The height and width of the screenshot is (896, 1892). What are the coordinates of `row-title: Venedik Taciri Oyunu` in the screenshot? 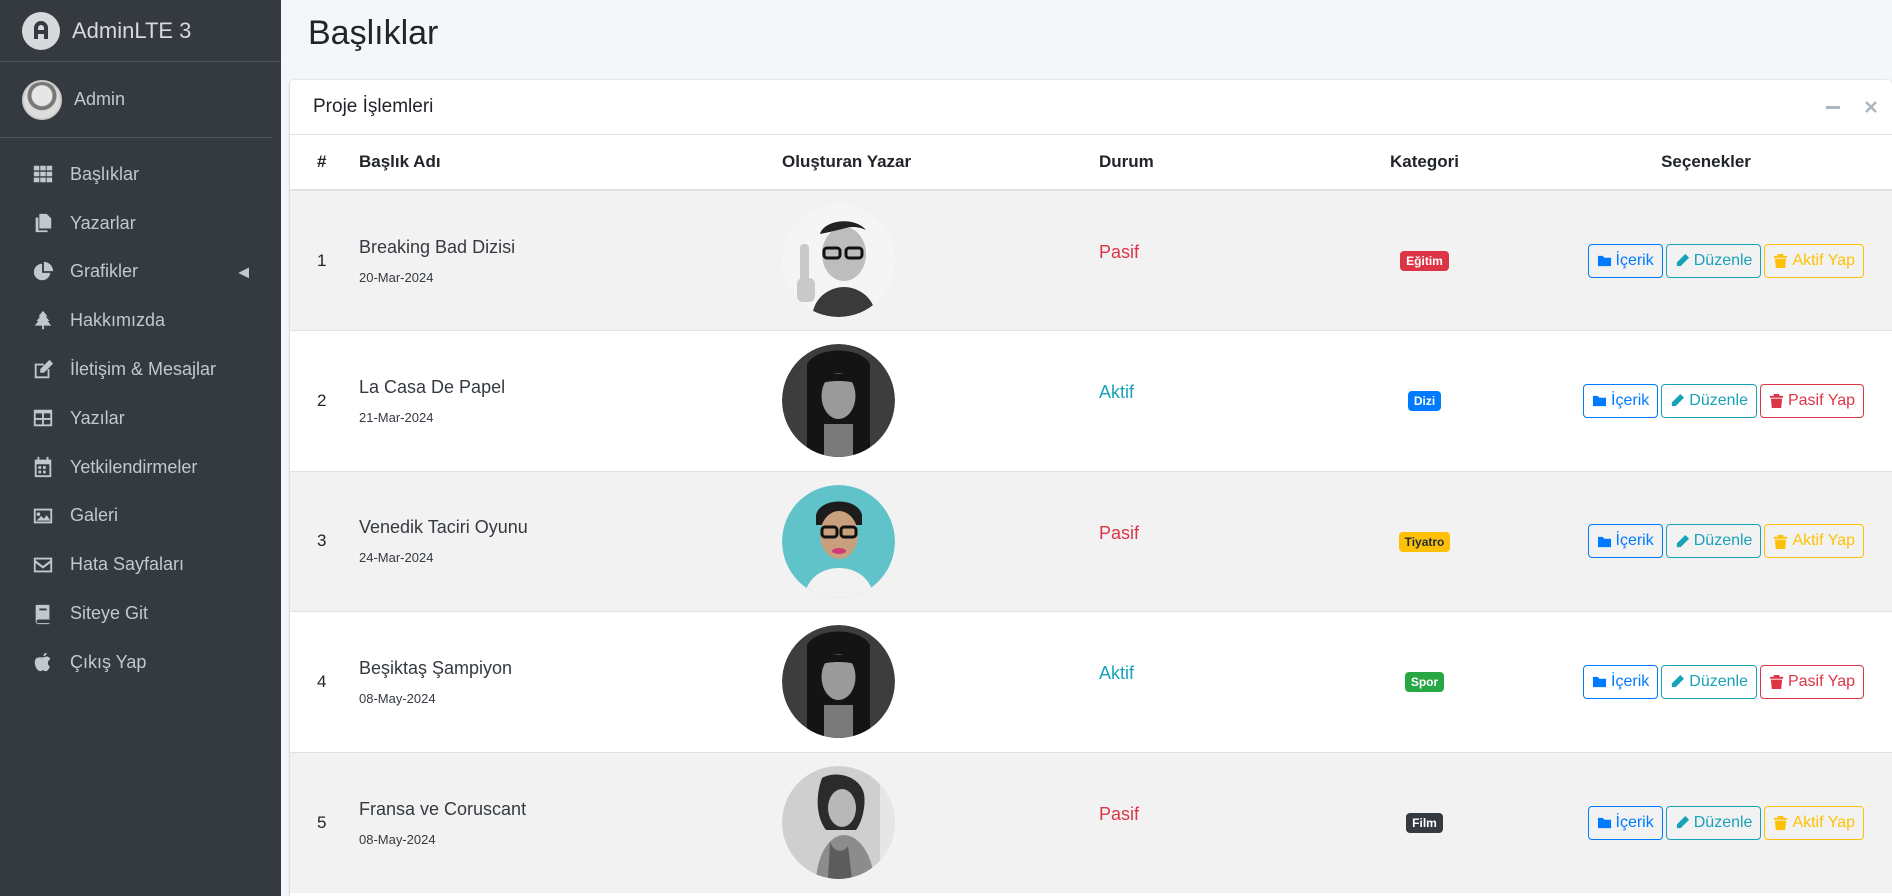 It's located at (443, 527).